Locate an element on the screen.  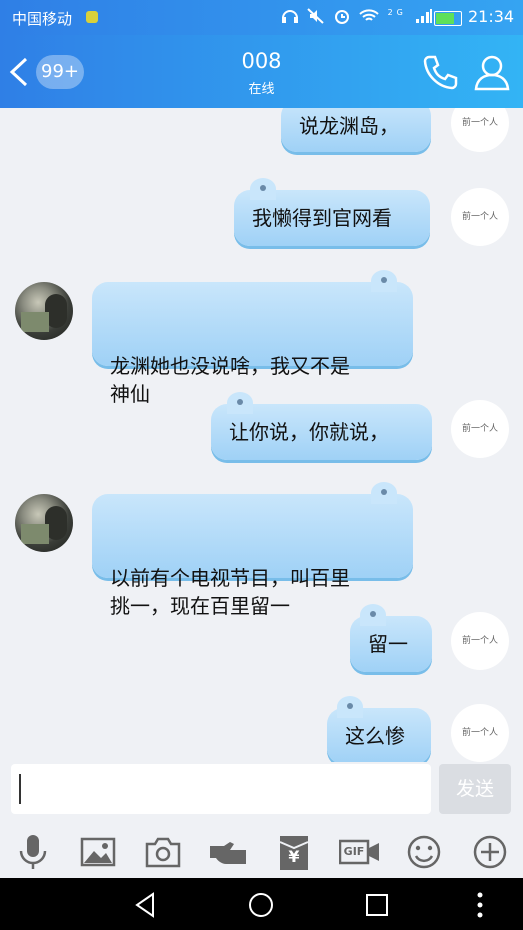
message-other: 龙渊她也没说啥，我又不是 神仙 is located at coordinates (261, 338).